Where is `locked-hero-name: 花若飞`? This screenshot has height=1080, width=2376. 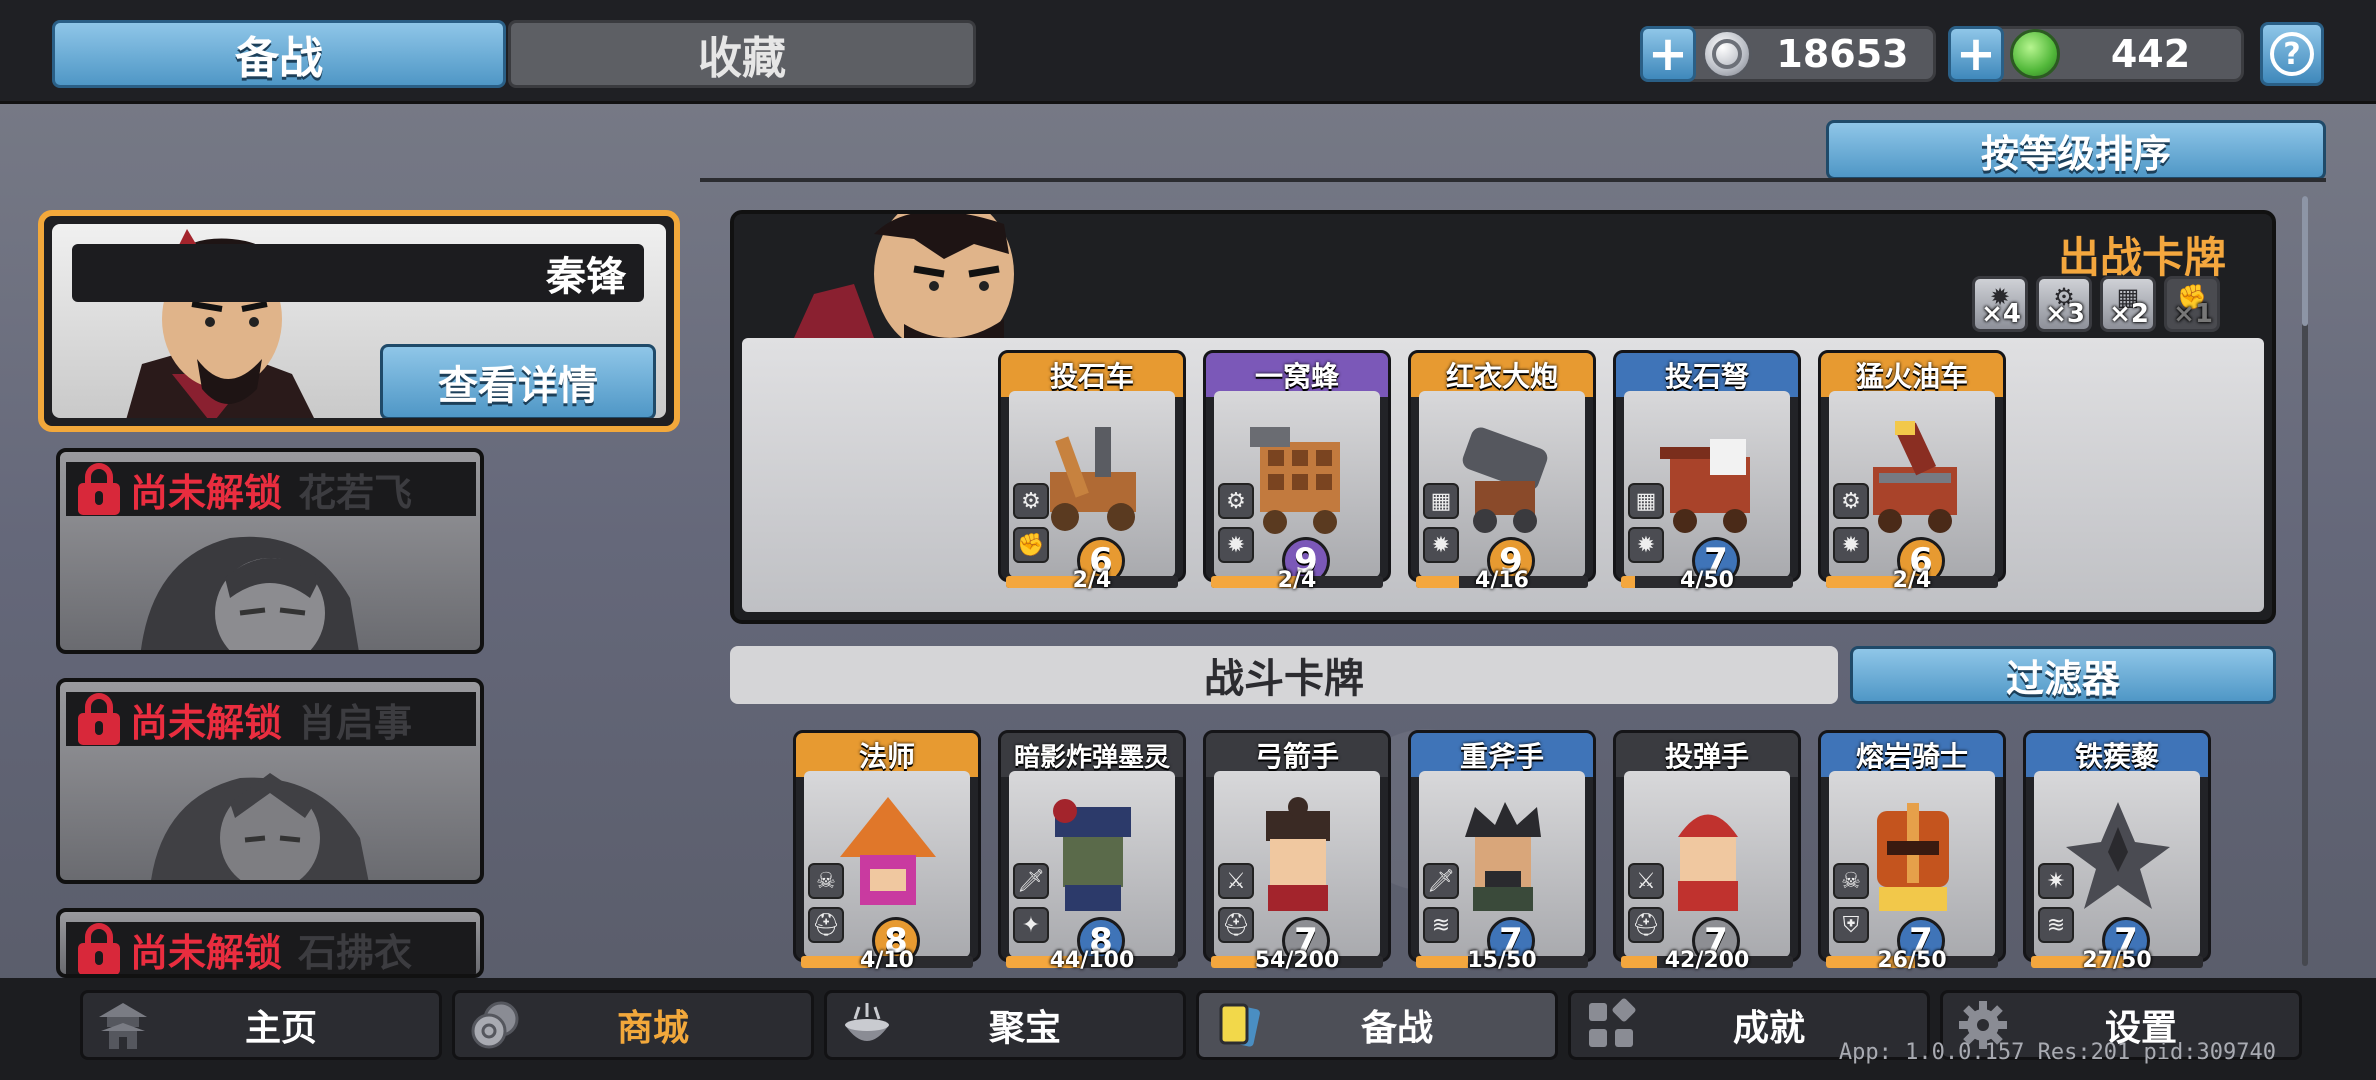 locked-hero-name: 花若飞 is located at coordinates (355, 492).